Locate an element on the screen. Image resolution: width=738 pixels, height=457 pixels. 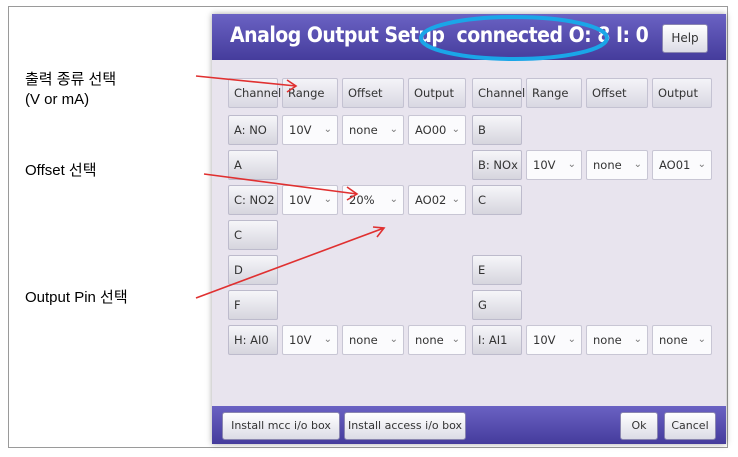
channel-button: C: NO2 is located at coordinates (253, 200).